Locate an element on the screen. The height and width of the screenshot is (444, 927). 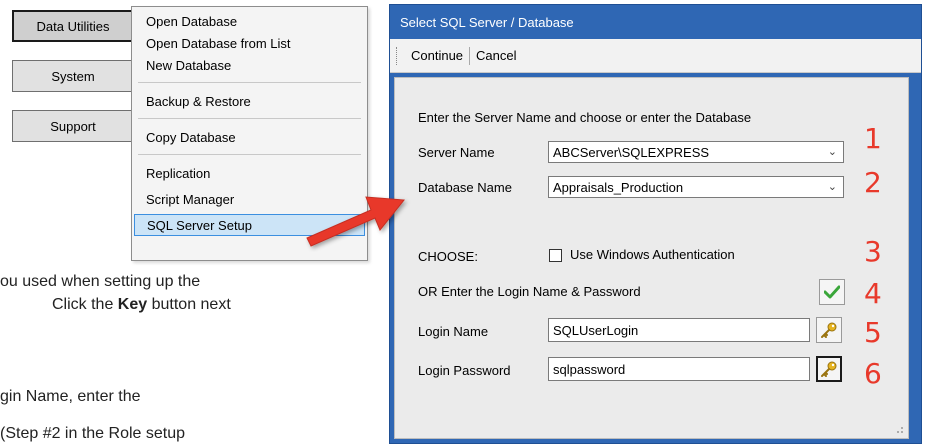
test-connection-button is located at coordinates (832, 292).